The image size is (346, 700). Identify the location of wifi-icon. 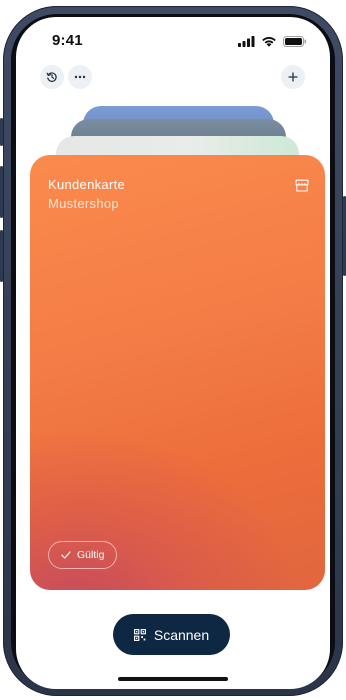
(269, 41).